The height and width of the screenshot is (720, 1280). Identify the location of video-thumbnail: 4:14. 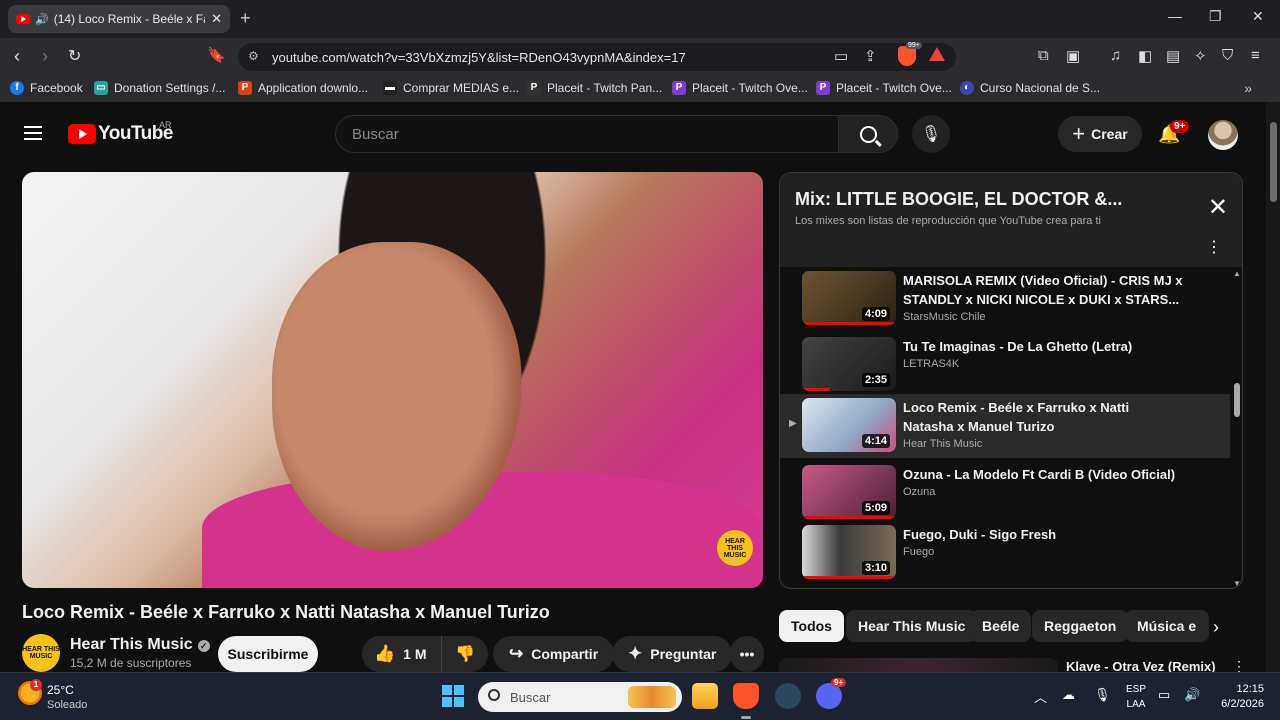
(849, 425).